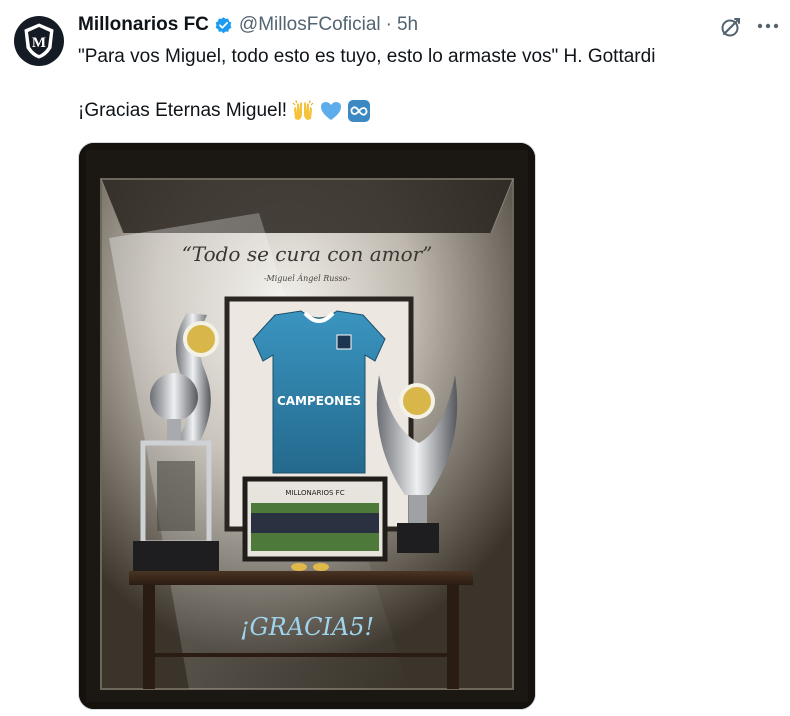  What do you see at coordinates (223, 25) in the screenshot?
I see `verified-badge-icon` at bounding box center [223, 25].